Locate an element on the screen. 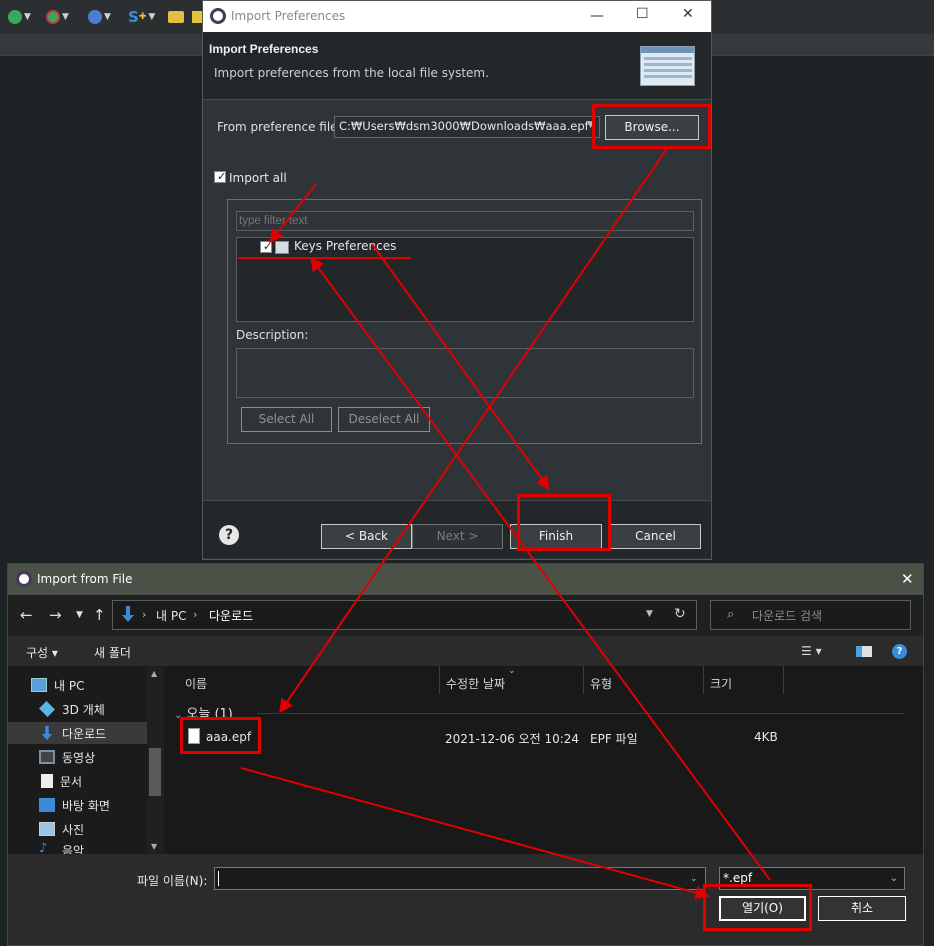 Image resolution: width=934 pixels, height=946 pixels. import-all-checkbox: ✓ is located at coordinates (220, 176).